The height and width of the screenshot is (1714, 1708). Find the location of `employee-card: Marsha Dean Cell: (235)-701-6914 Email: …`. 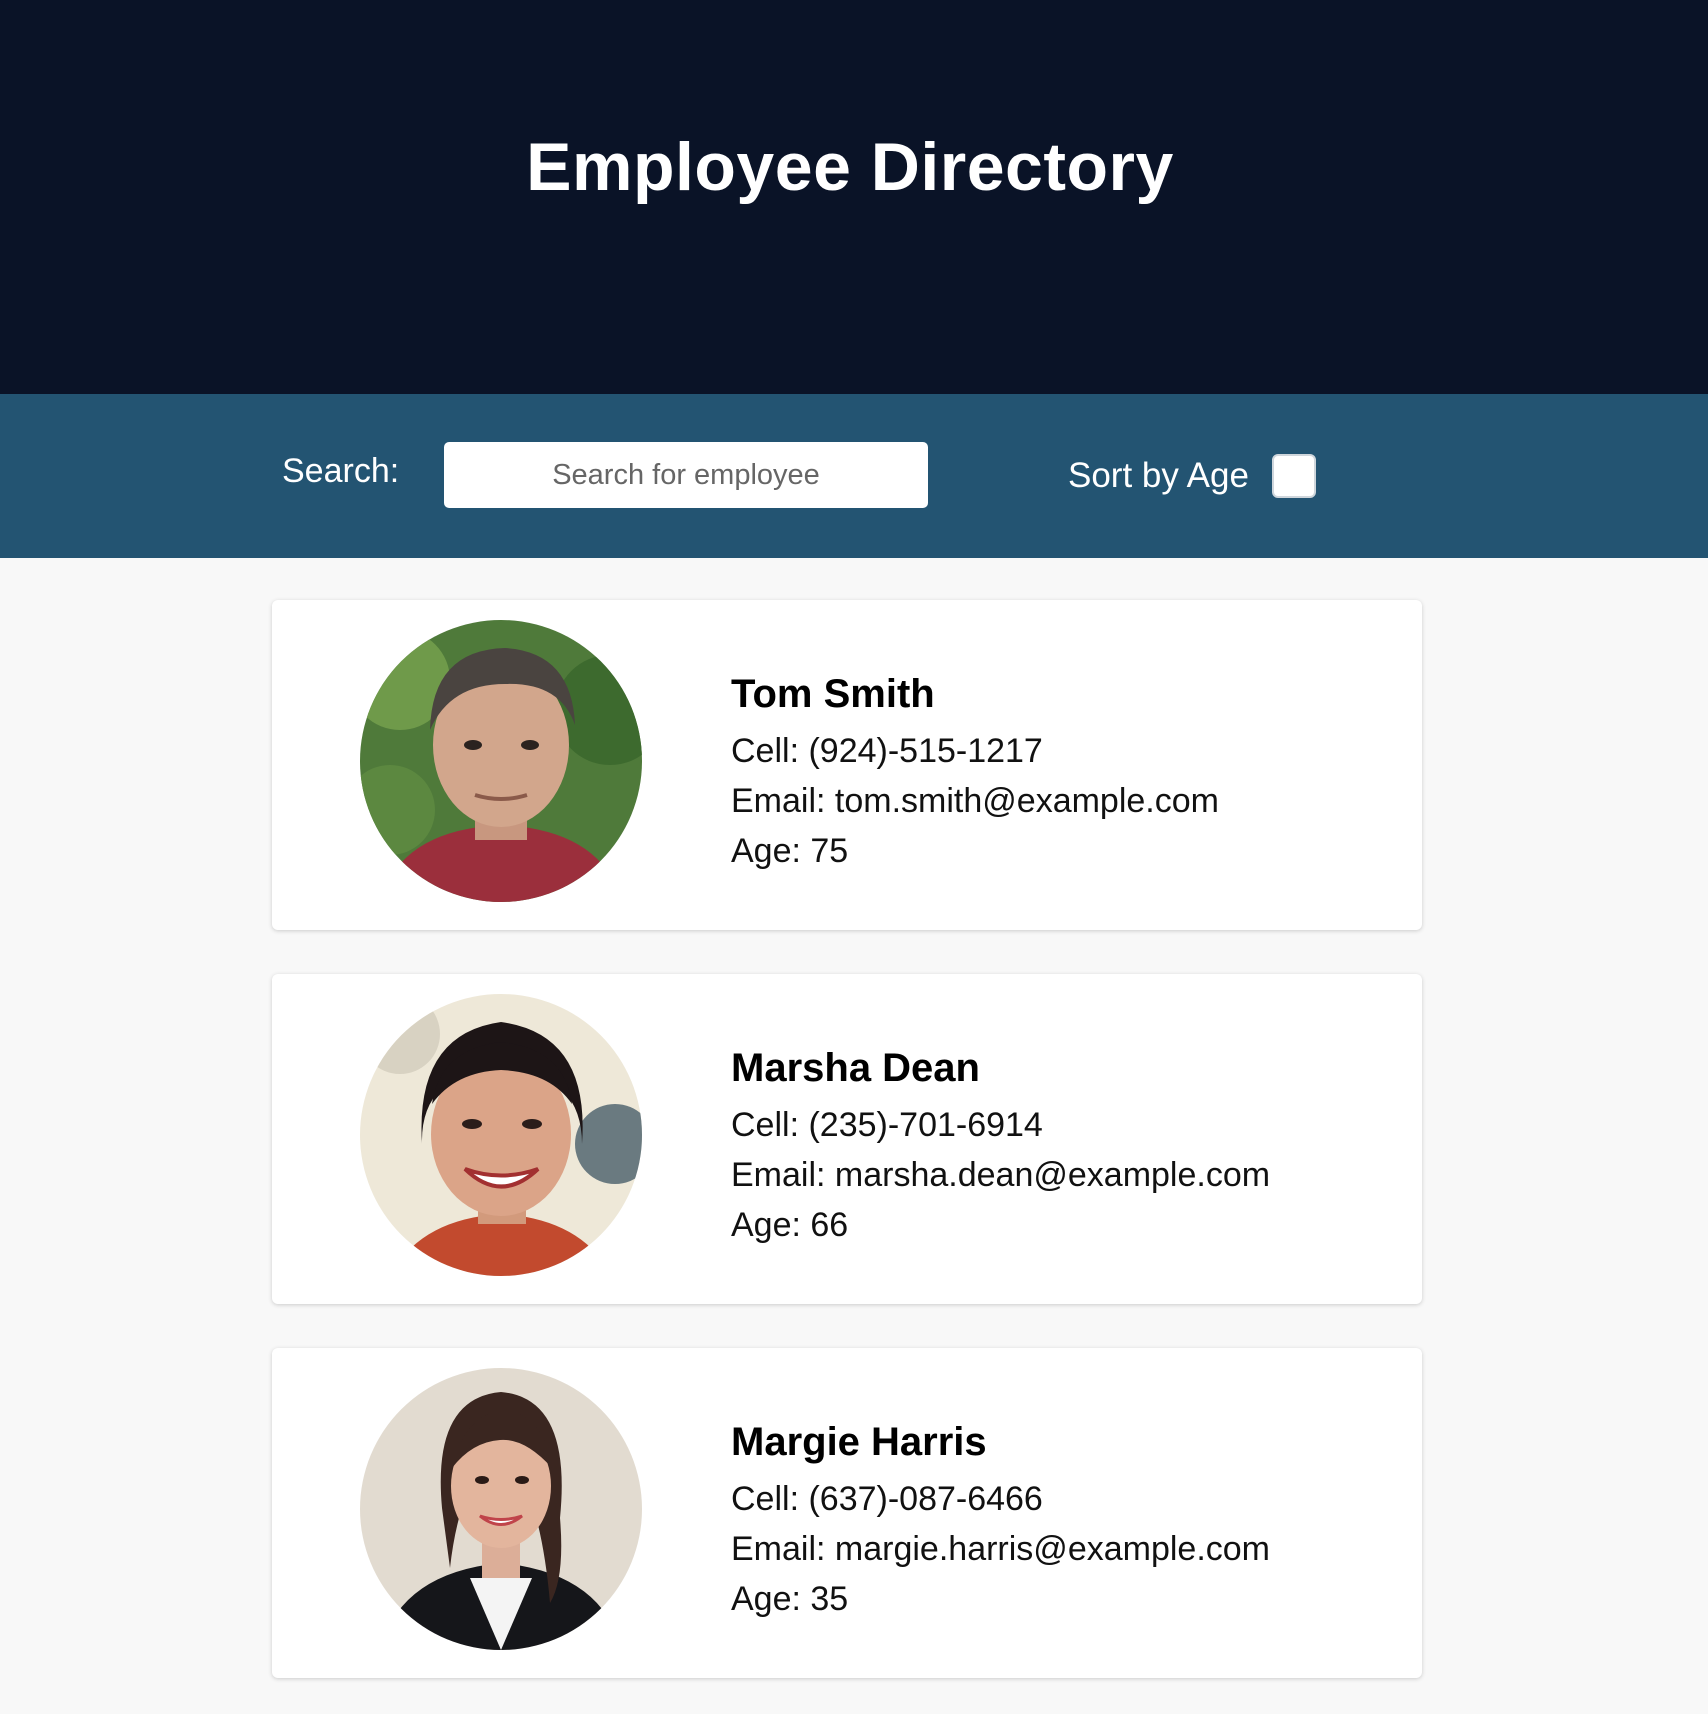

employee-card: Marsha Dean Cell: (235)-701-6914 Email: … is located at coordinates (847, 1139).